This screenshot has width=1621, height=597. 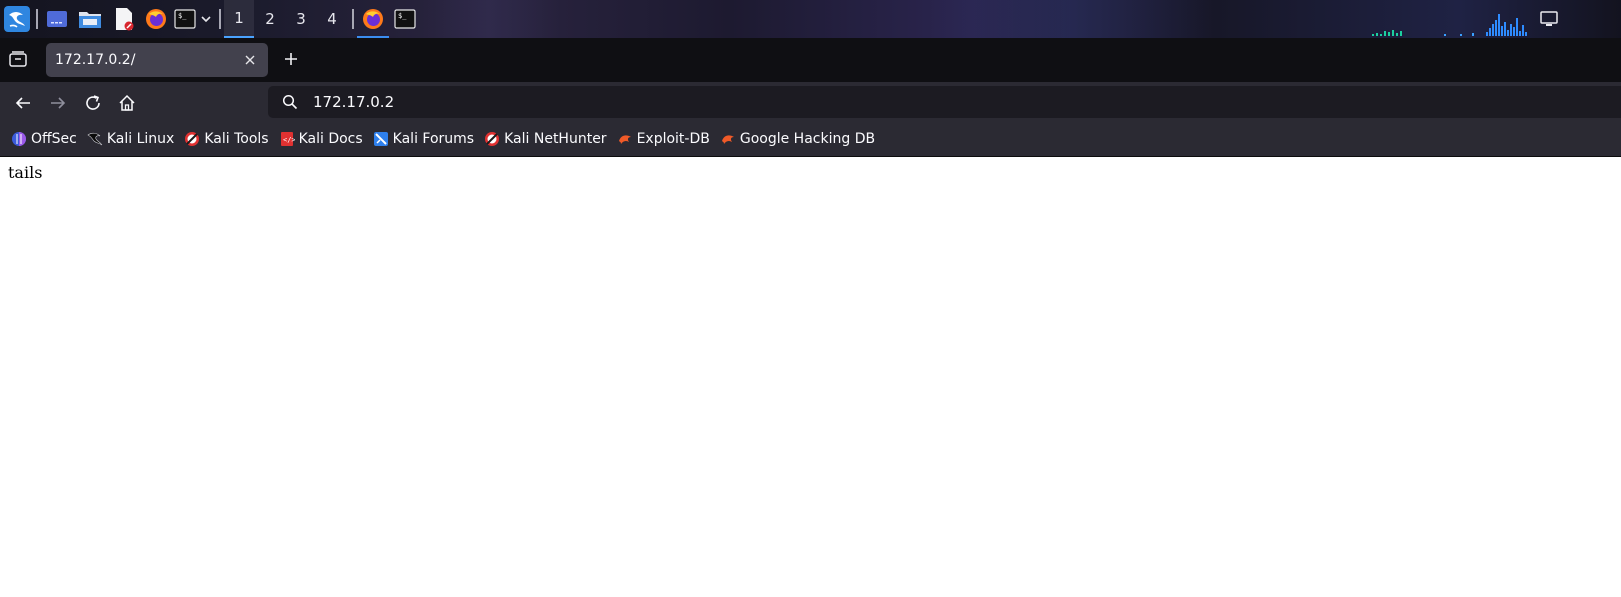 I want to click on running-firefox, so click(x=373, y=19).